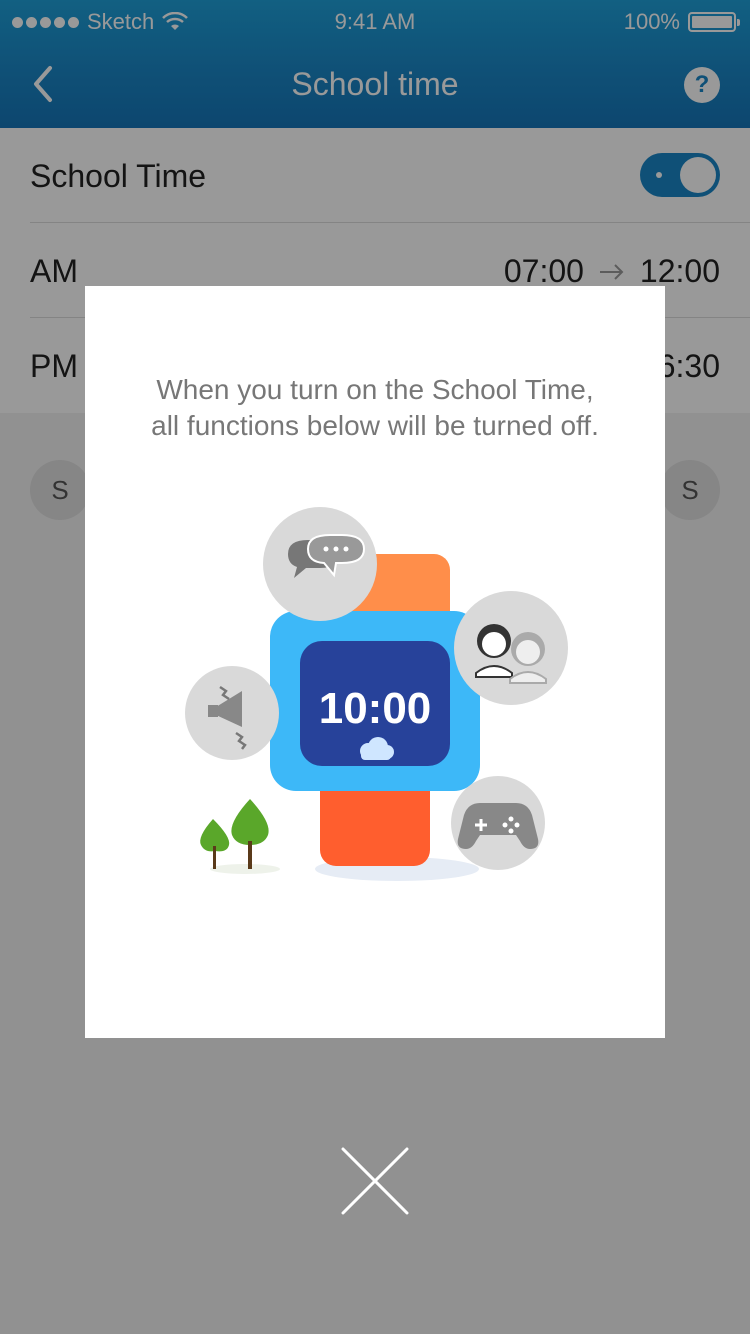 The image size is (750, 1334). I want to click on close-dialog-button, so click(375, 1181).